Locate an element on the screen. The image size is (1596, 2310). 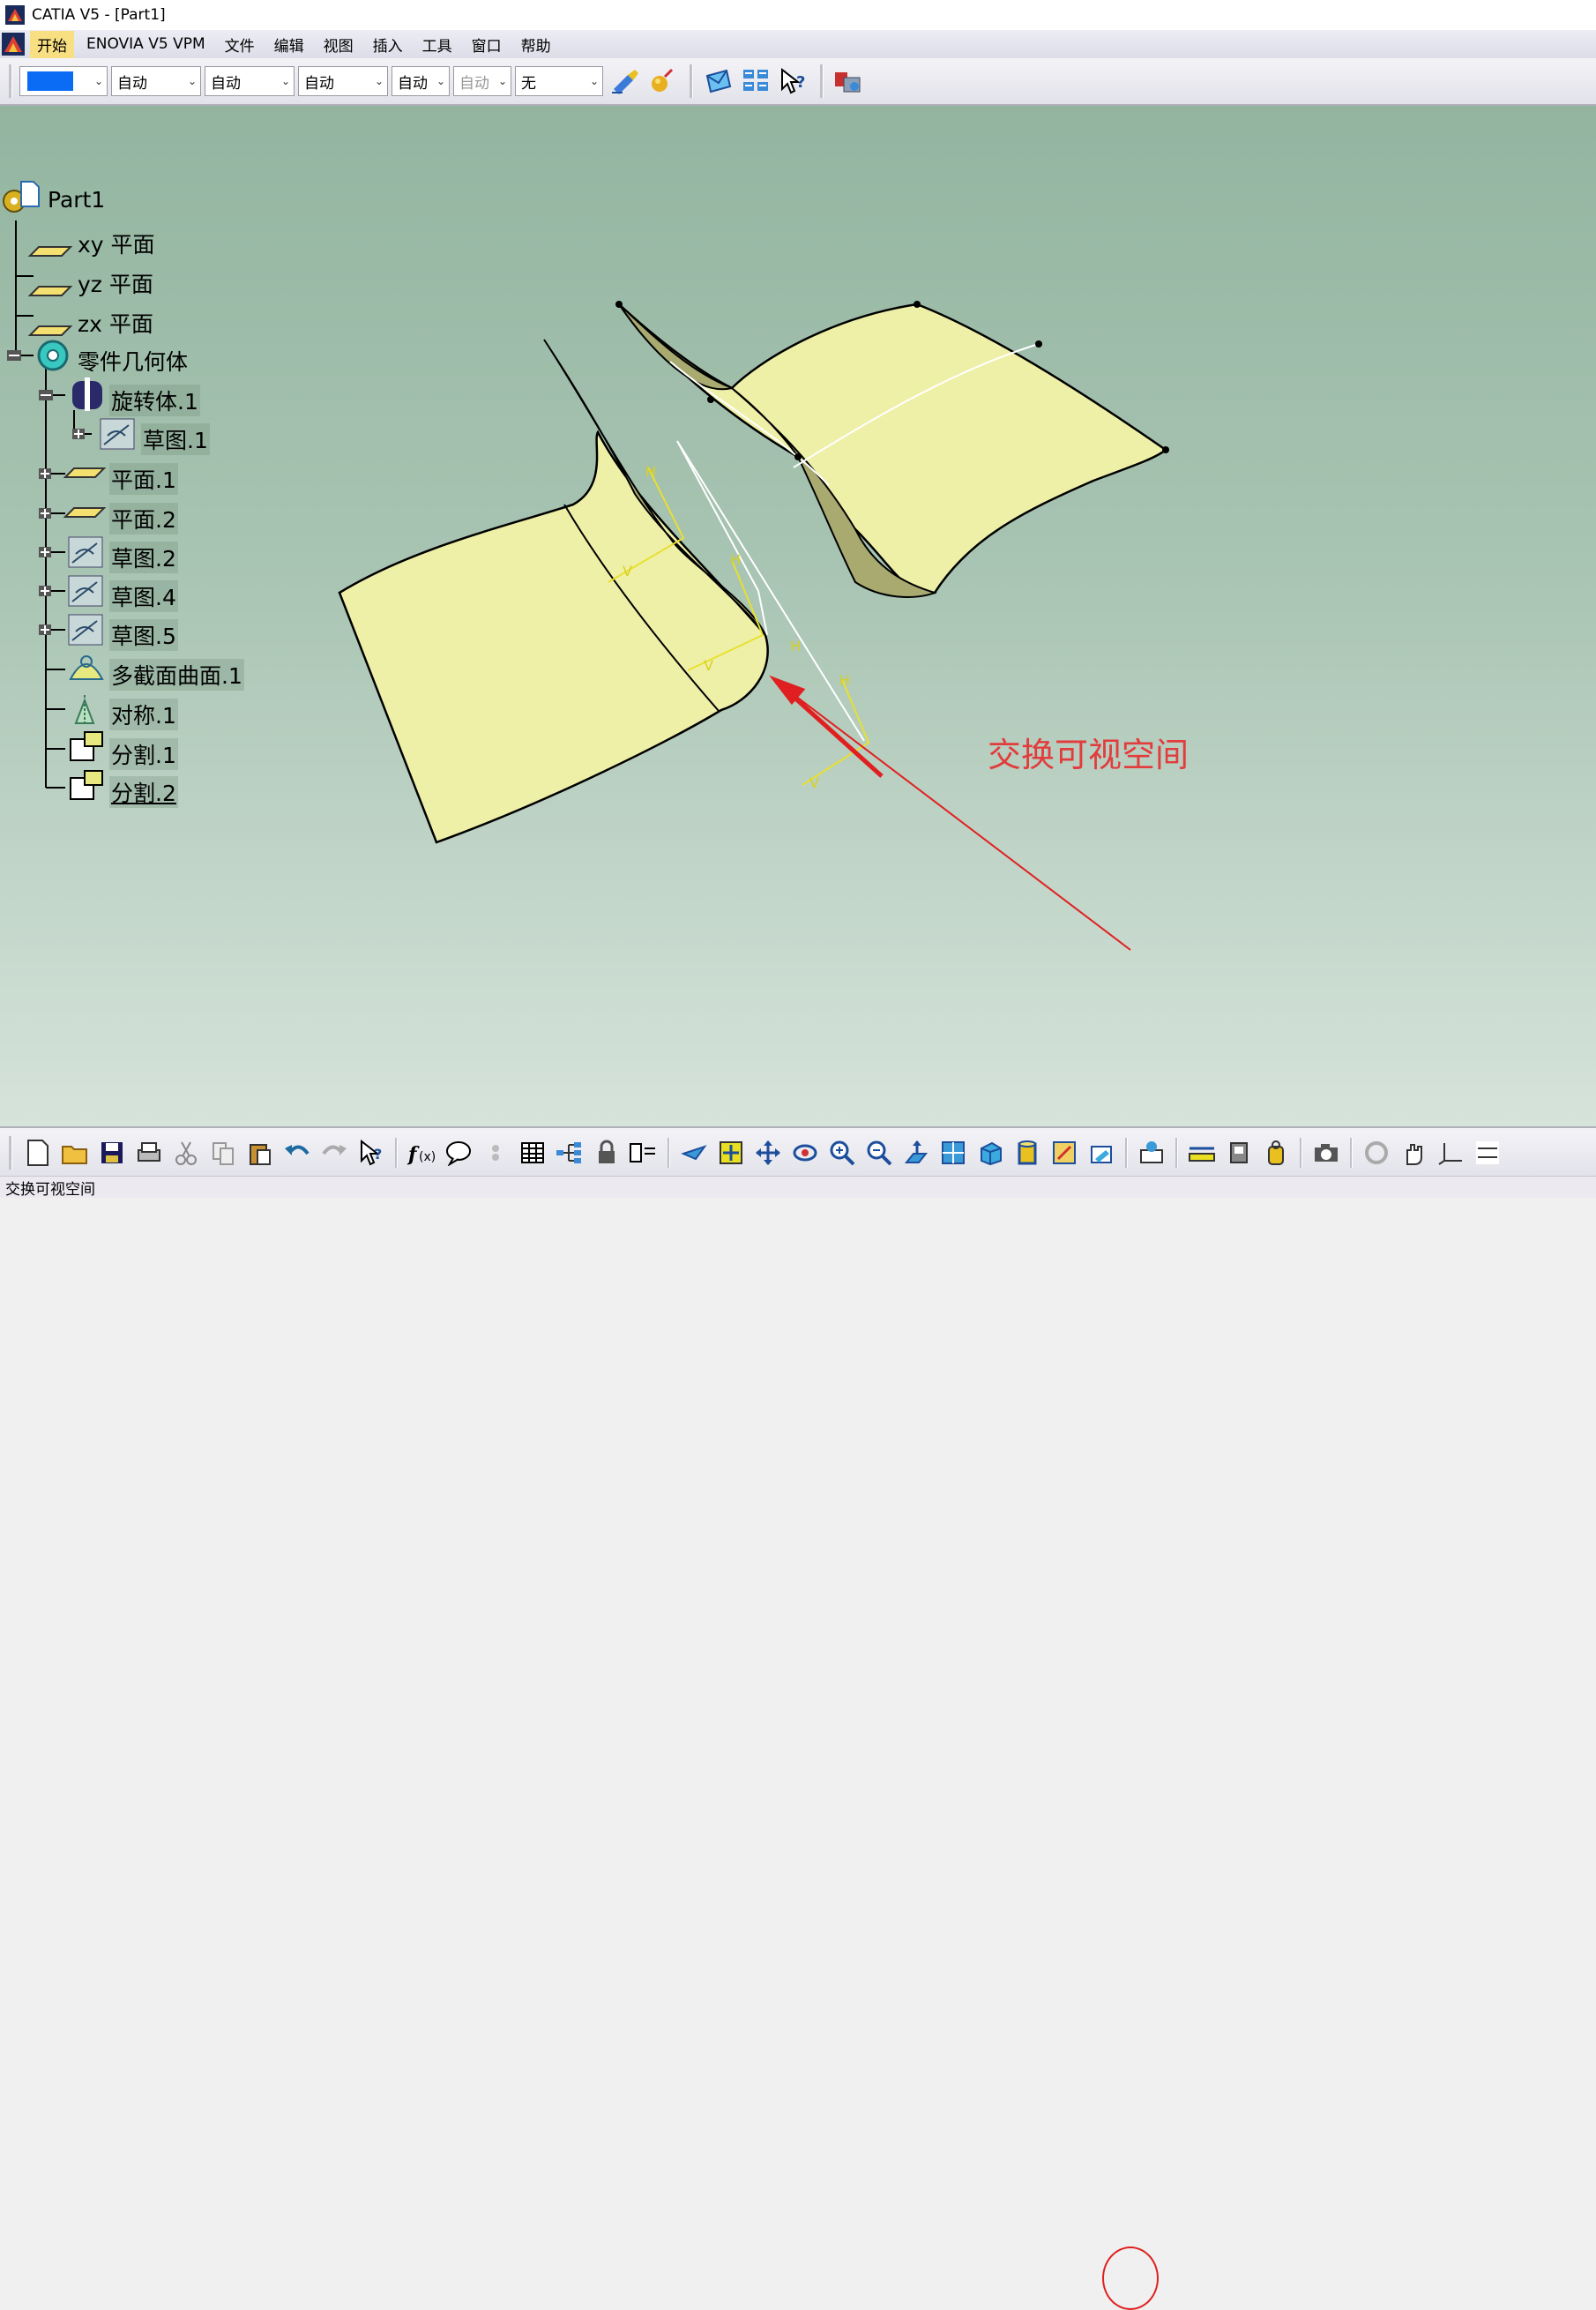
menu-edit: 编辑 is located at coordinates (289, 44).